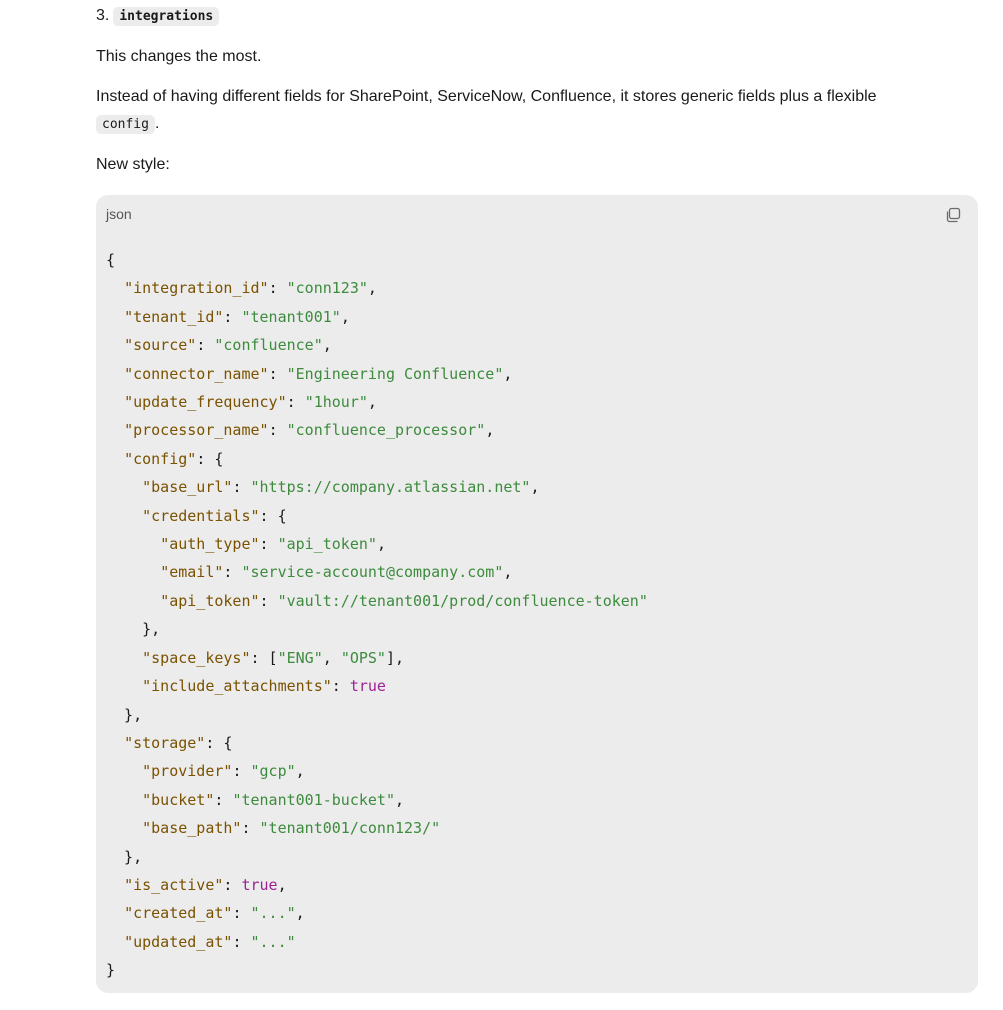 This screenshot has height=1010, width=1003. I want to click on list-number: 3., so click(103, 15).